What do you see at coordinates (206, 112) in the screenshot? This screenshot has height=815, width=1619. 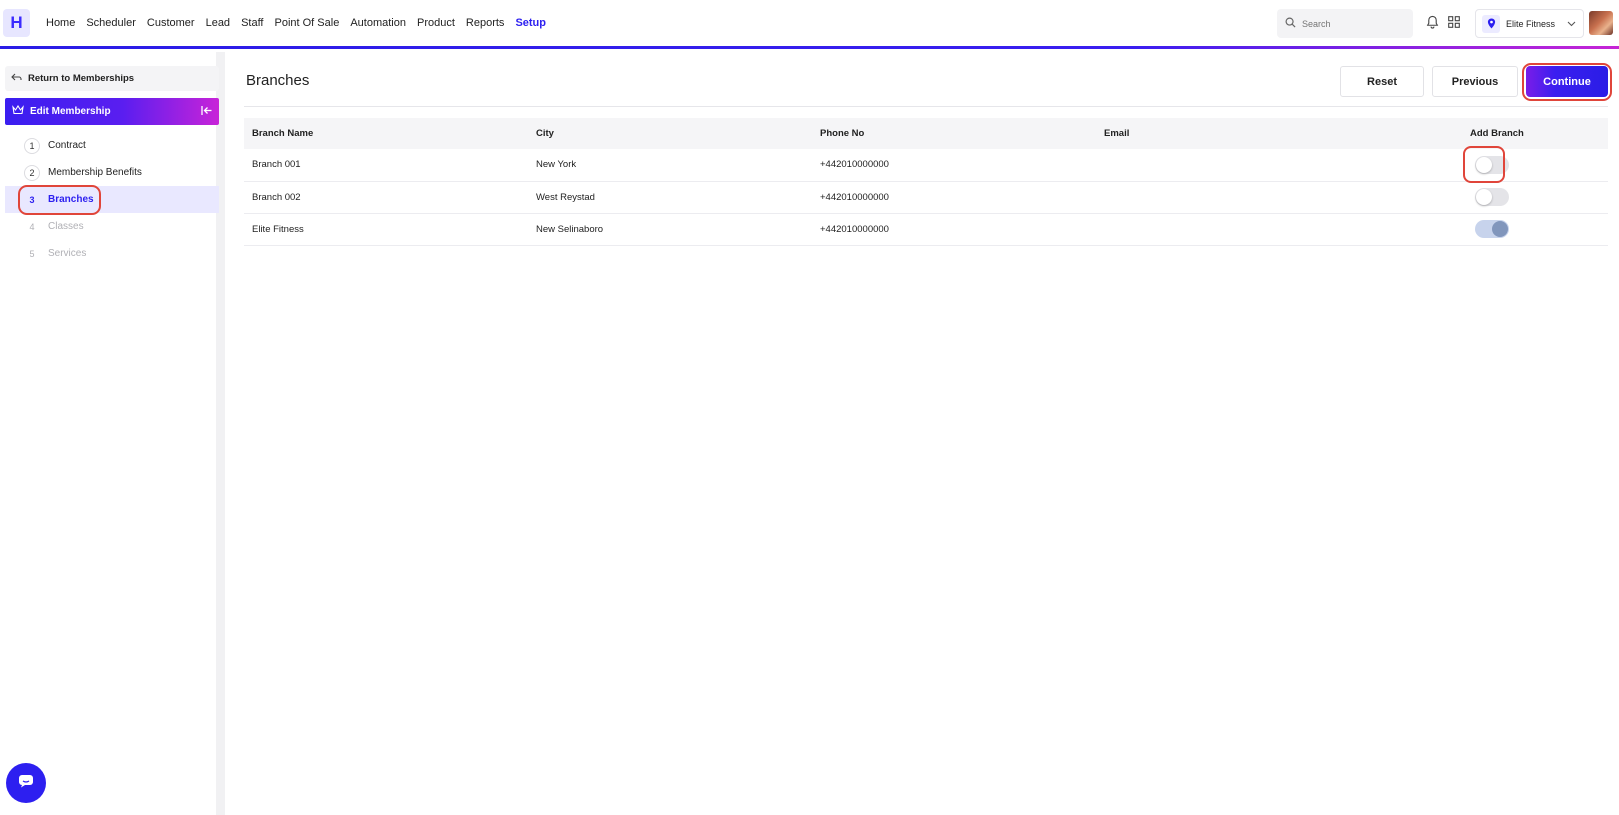 I see `collapse-icon` at bounding box center [206, 112].